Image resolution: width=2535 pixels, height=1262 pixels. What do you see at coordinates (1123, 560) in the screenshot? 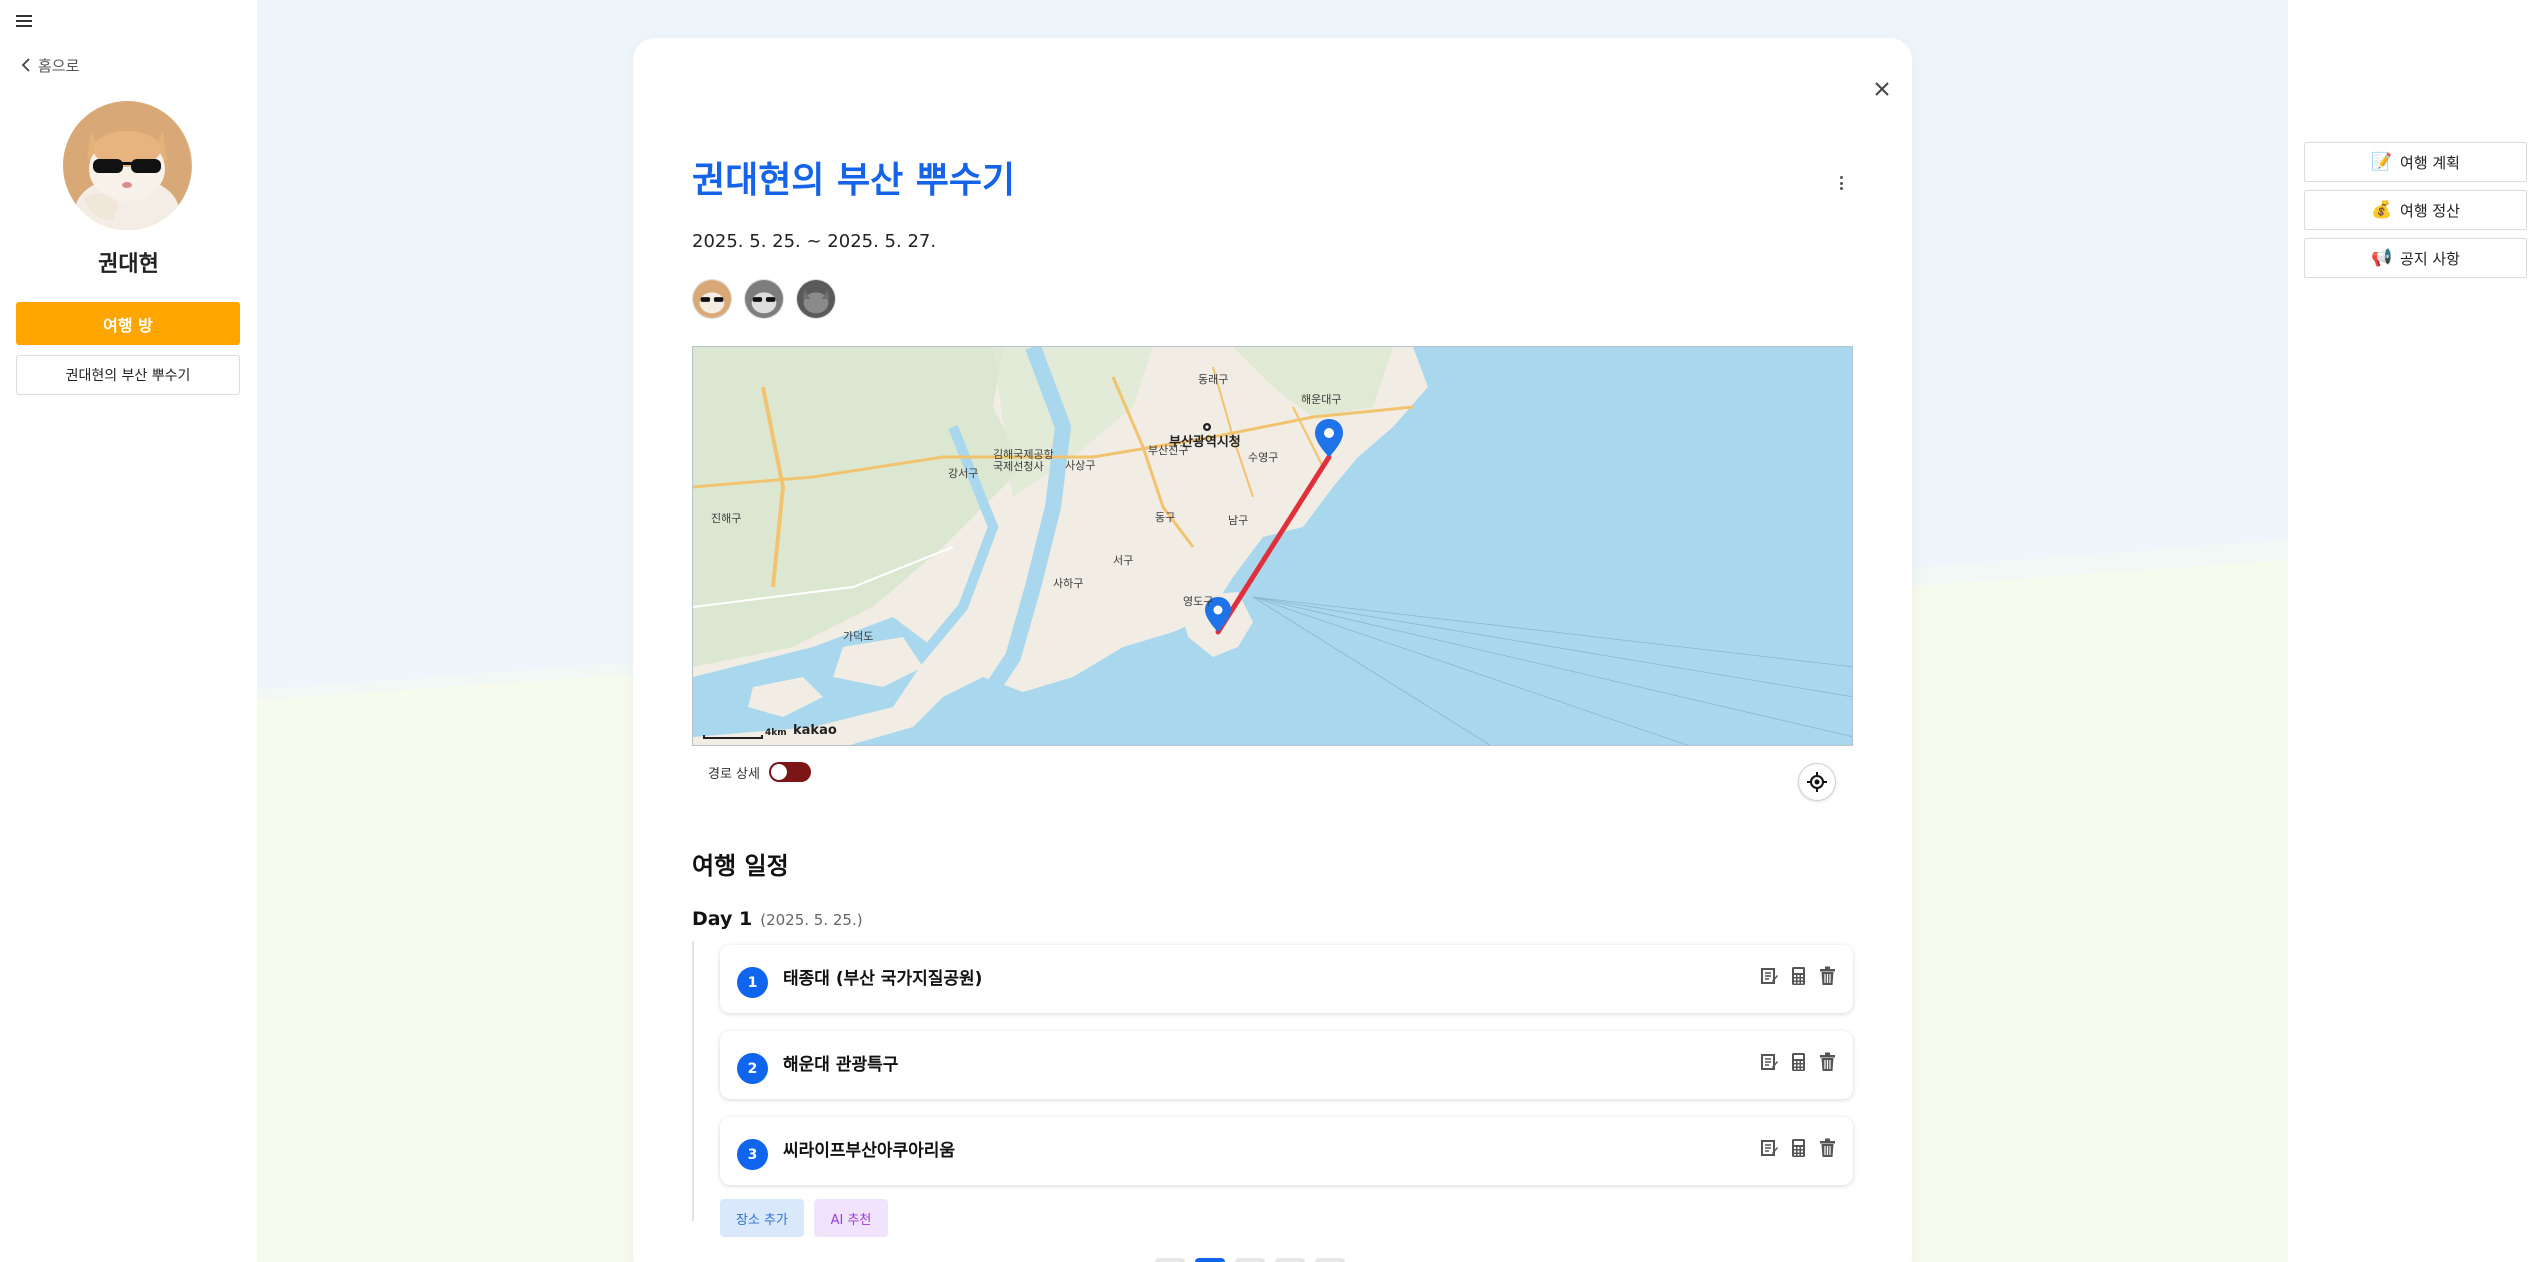
I see `map-label: 서구` at bounding box center [1123, 560].